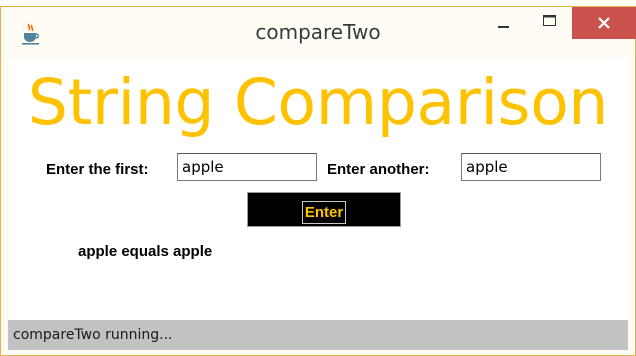 This screenshot has width=636, height=356. What do you see at coordinates (247, 167) in the screenshot?
I see `first-string-input` at bounding box center [247, 167].